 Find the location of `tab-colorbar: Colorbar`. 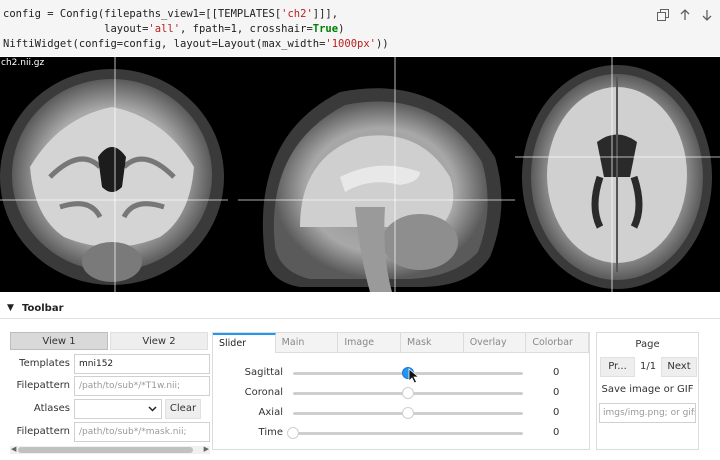

tab-colorbar: Colorbar is located at coordinates (558, 343).